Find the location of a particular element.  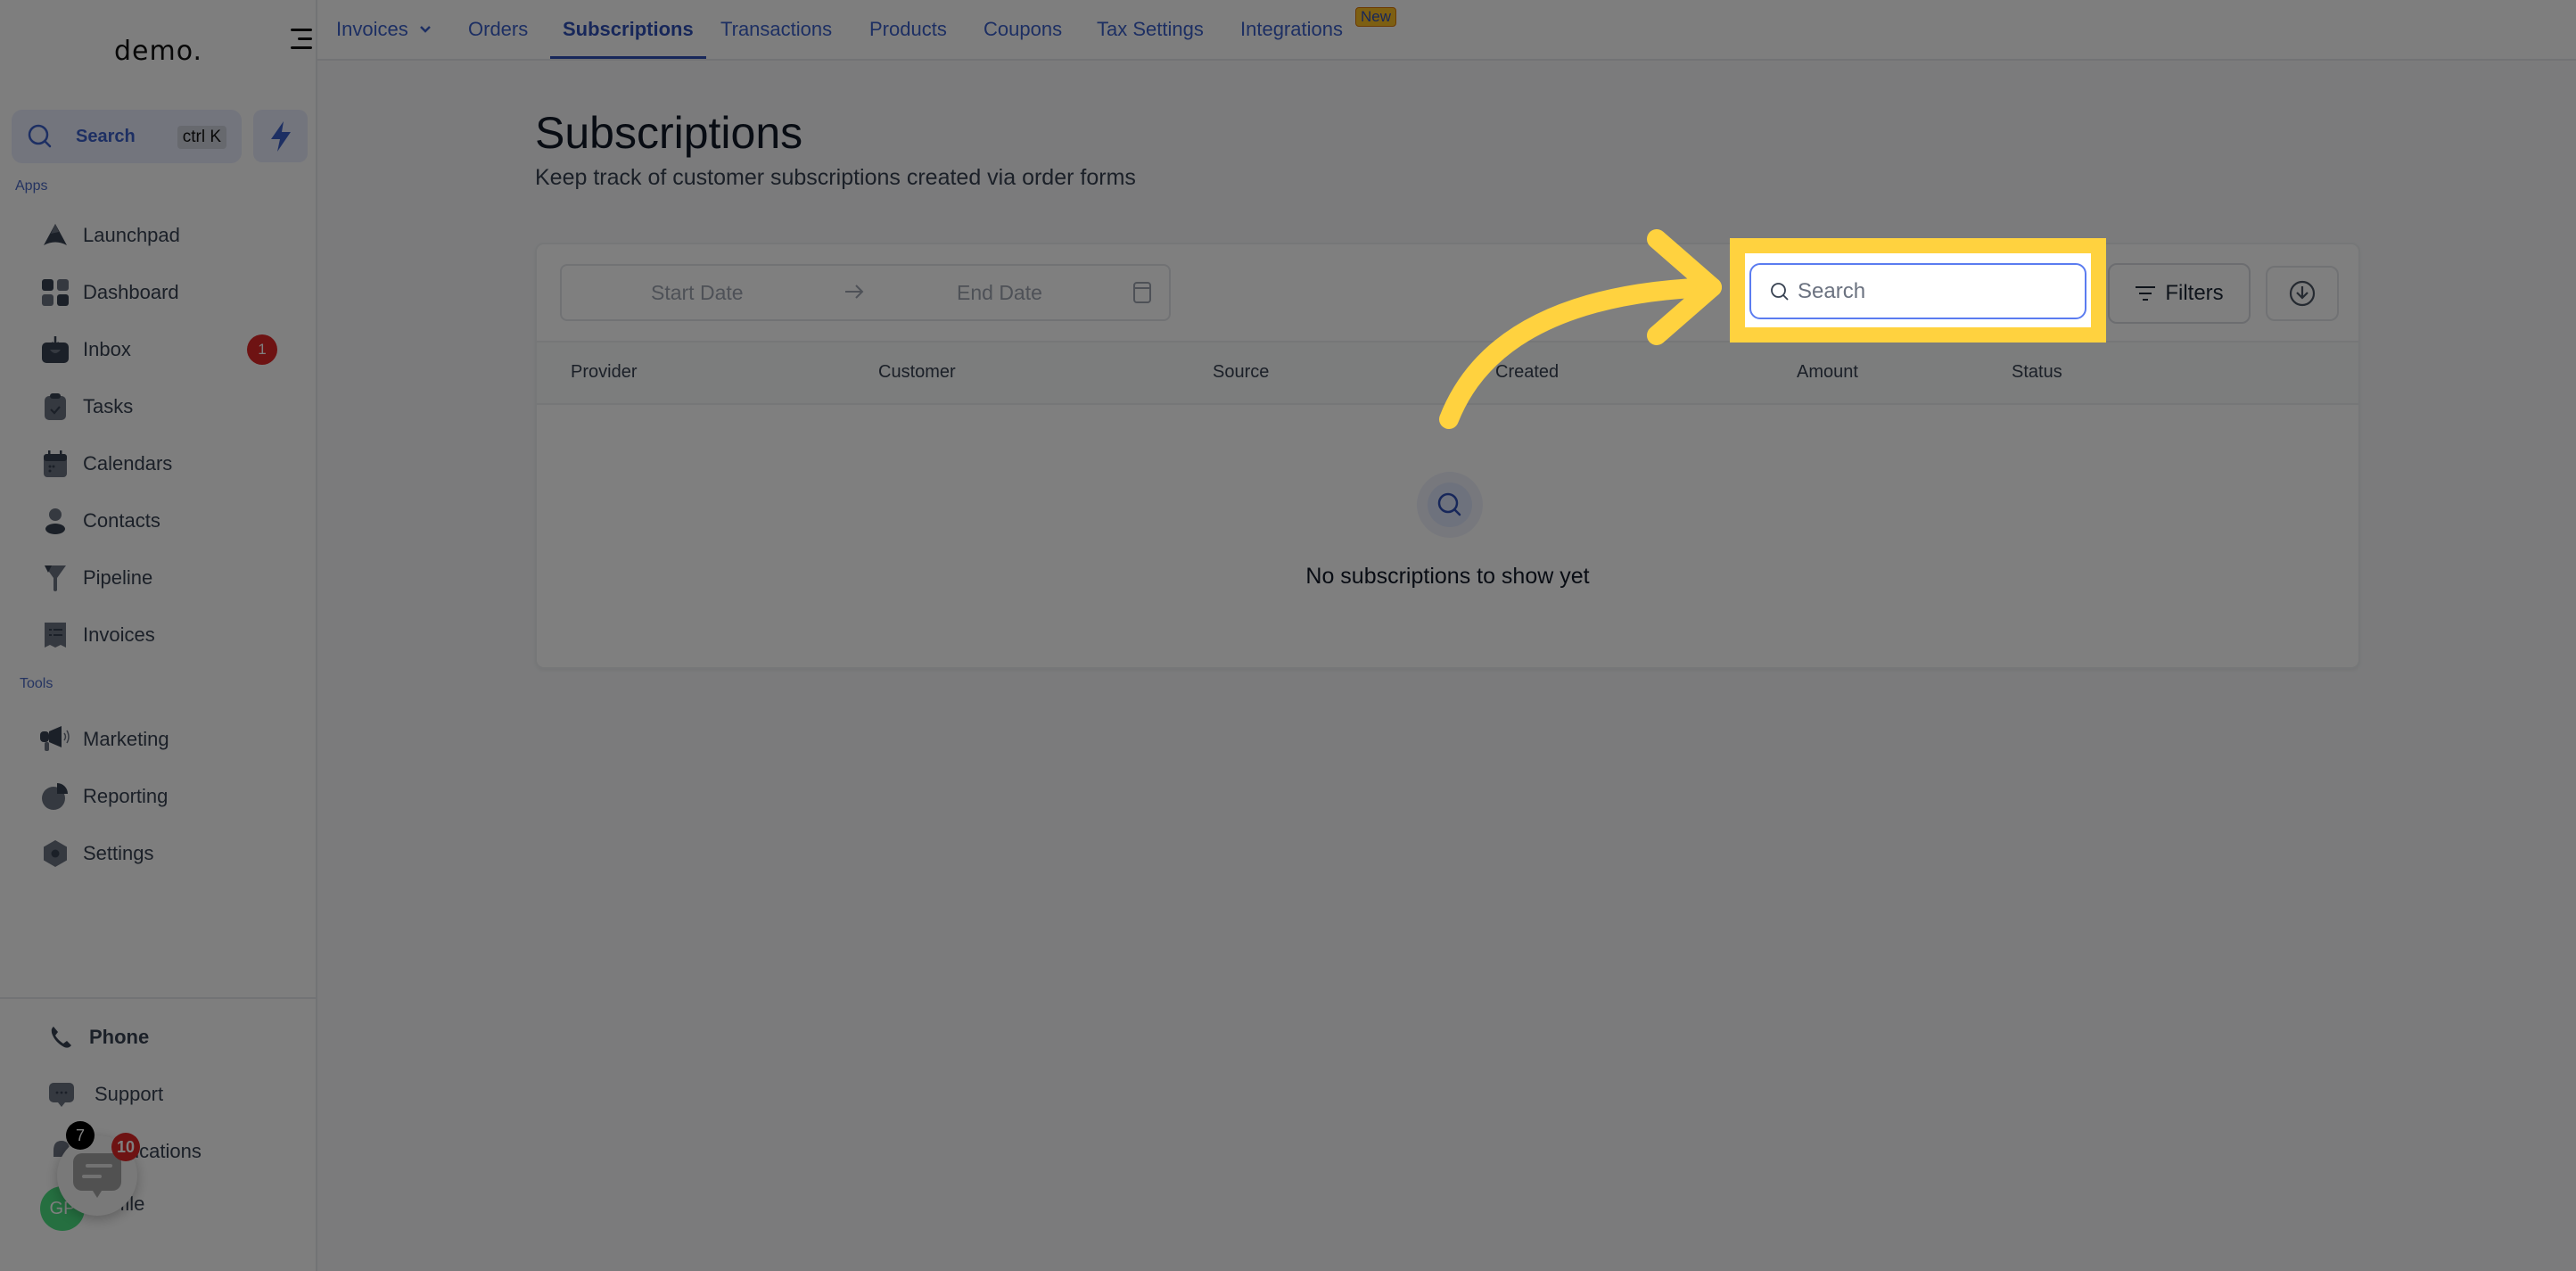

sidebar-item-label: Marketing is located at coordinates (126, 739).